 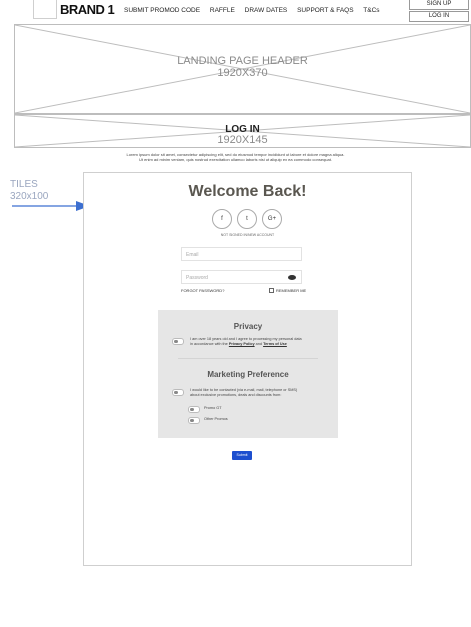 What do you see at coordinates (222, 219) in the screenshot?
I see `facebook-icon: f` at bounding box center [222, 219].